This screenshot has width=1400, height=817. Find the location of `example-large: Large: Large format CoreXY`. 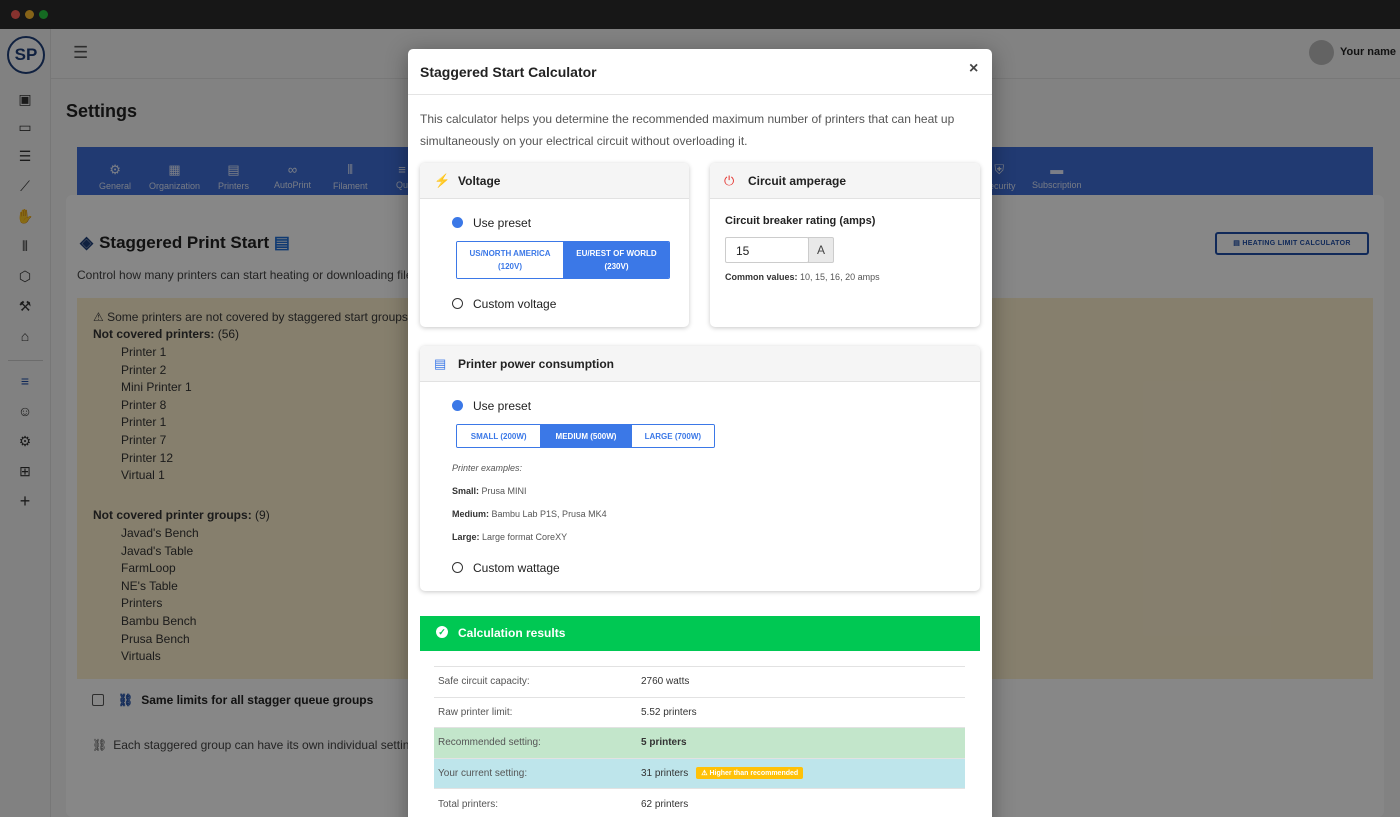

example-large: Large: Large format CoreXY is located at coordinates (510, 537).